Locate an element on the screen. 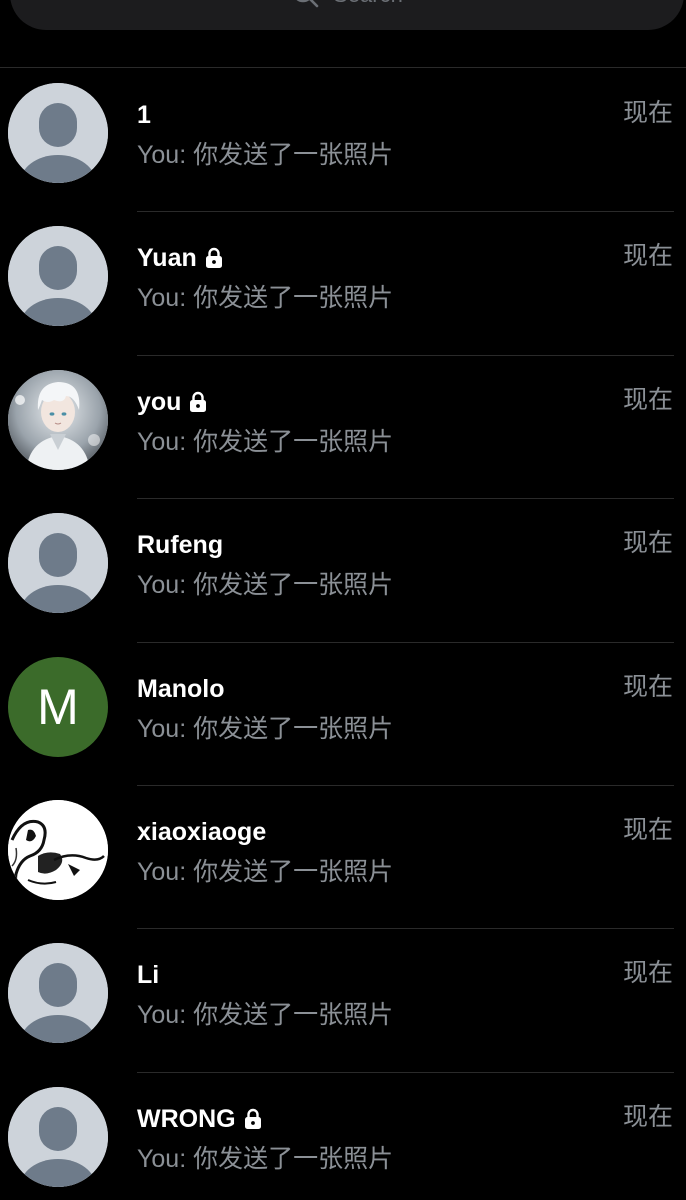  contact-name: WRONG is located at coordinates (186, 1118).